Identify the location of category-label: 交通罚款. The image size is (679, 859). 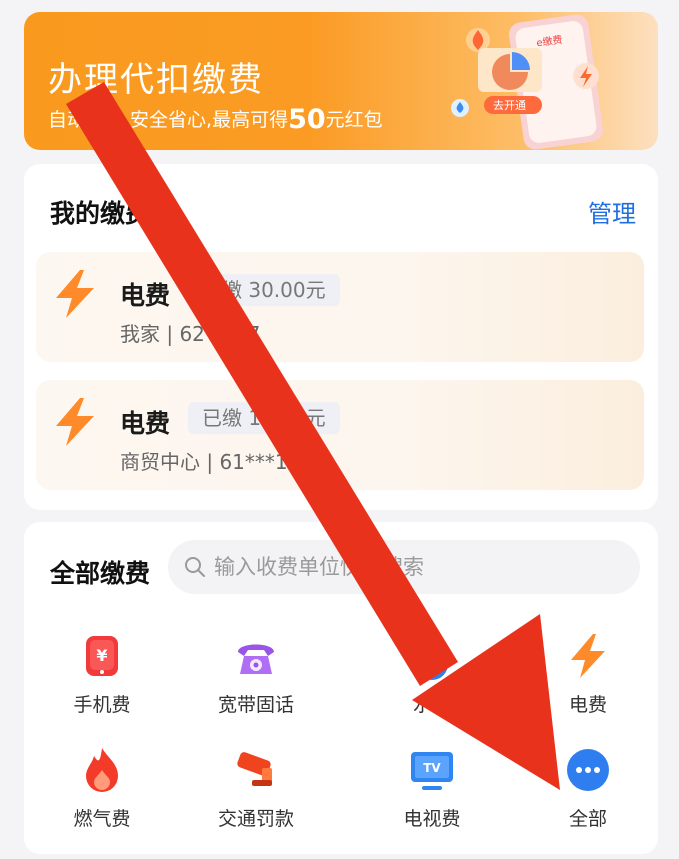
(255, 819).